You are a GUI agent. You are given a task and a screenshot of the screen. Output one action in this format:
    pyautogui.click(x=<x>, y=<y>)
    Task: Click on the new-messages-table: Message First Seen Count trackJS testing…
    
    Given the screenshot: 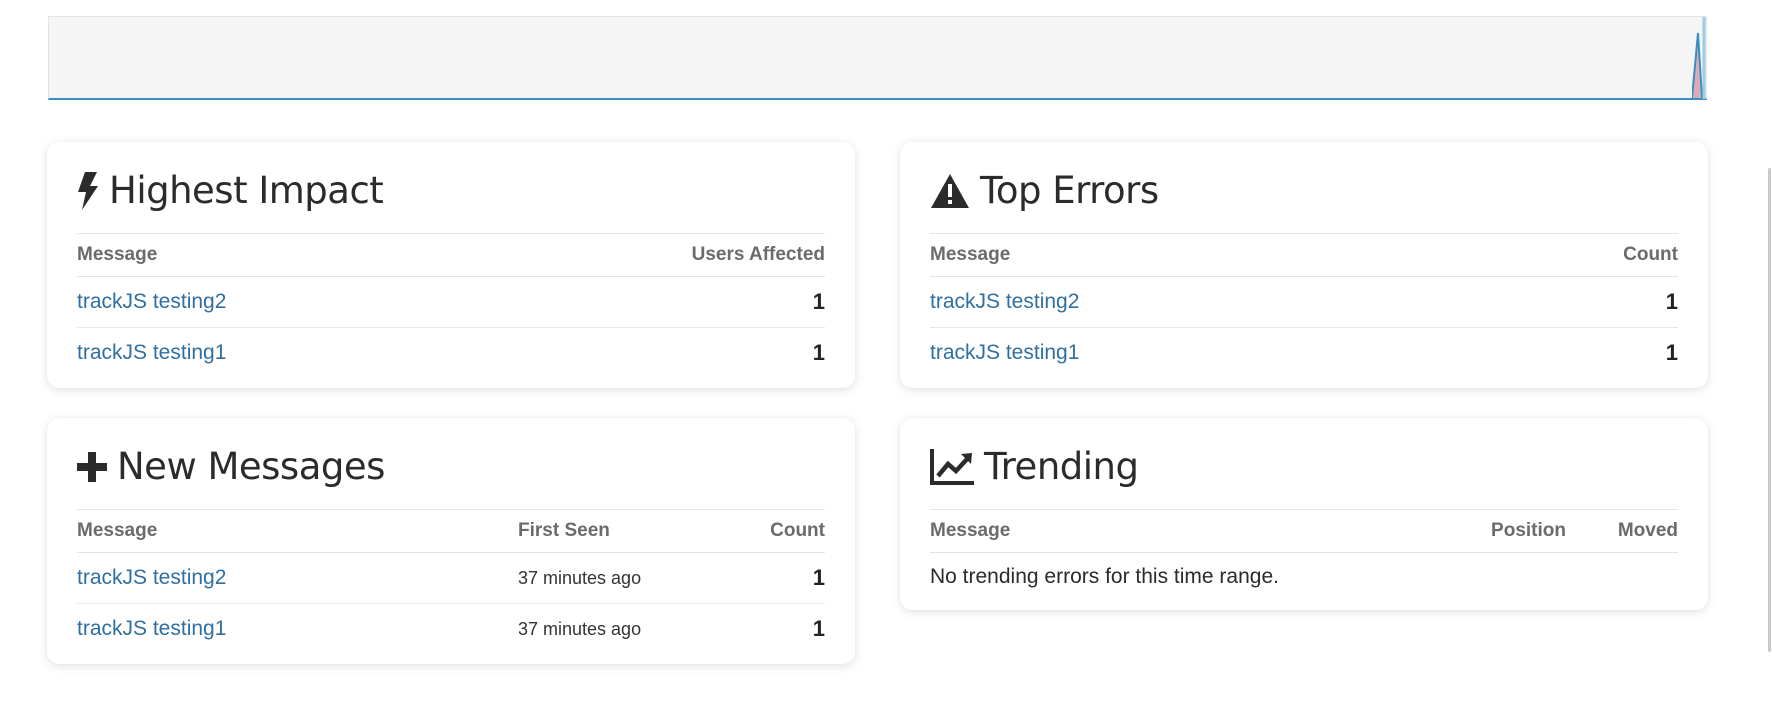 What is the action you would take?
    pyautogui.click(x=451, y=582)
    